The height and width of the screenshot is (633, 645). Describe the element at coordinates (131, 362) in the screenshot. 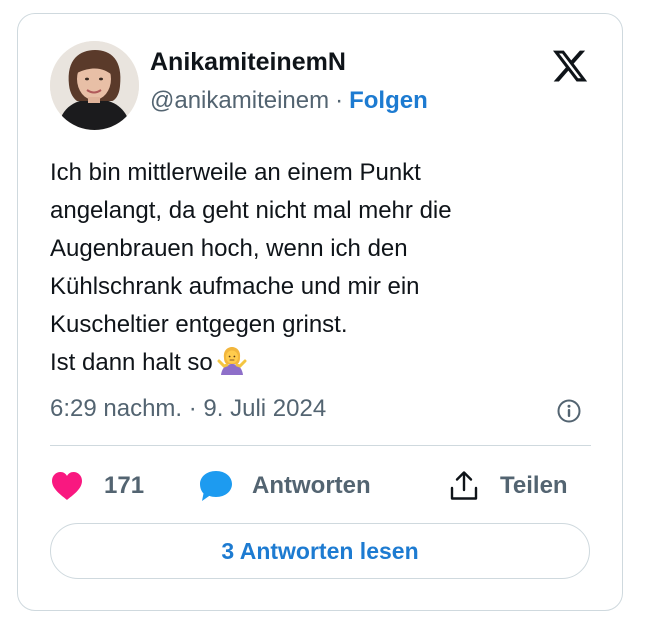

I see `tweet-line: Ist dann halt so` at that location.